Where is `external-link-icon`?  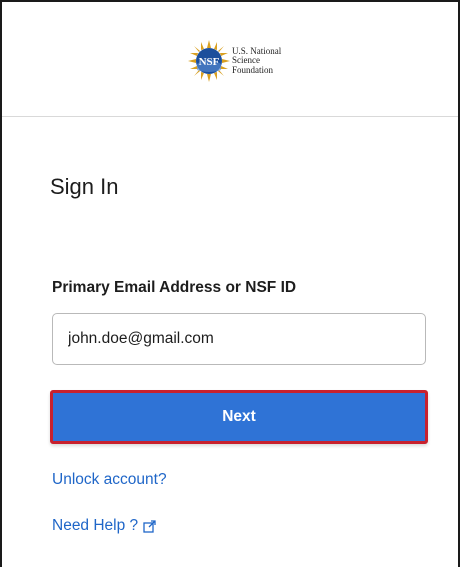
external-link-icon is located at coordinates (149, 526).